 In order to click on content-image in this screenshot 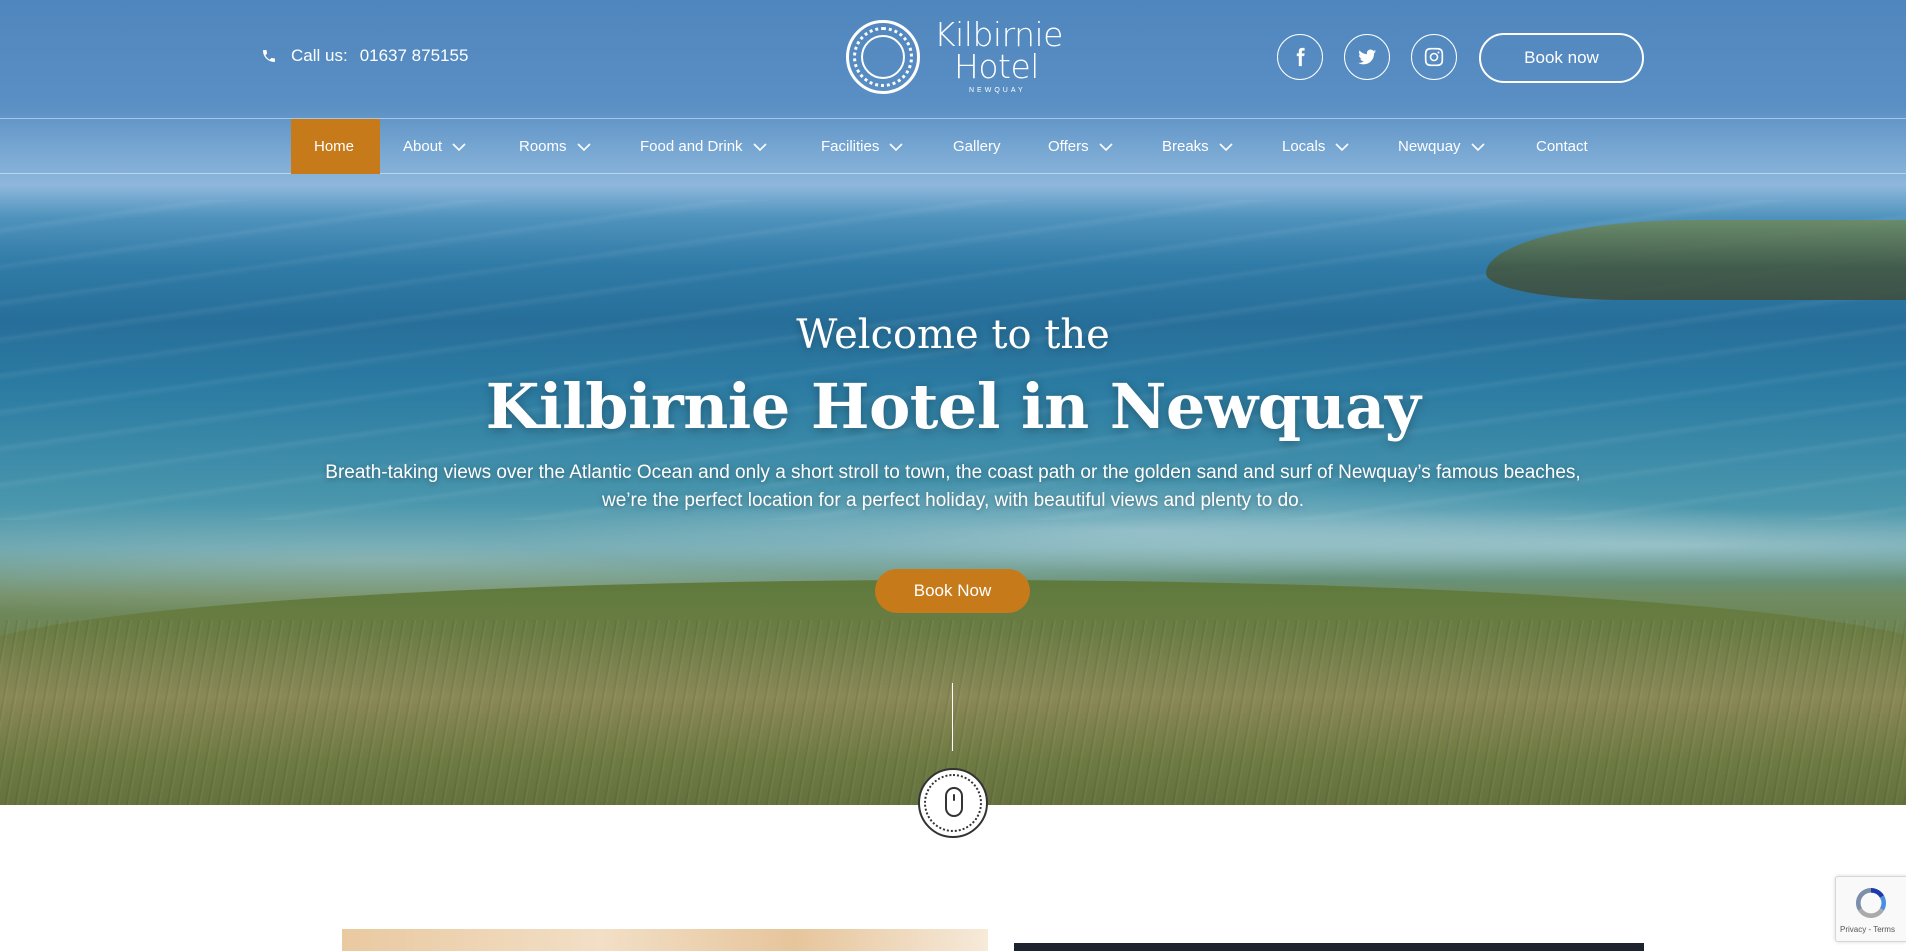, I will do `click(665, 940)`.